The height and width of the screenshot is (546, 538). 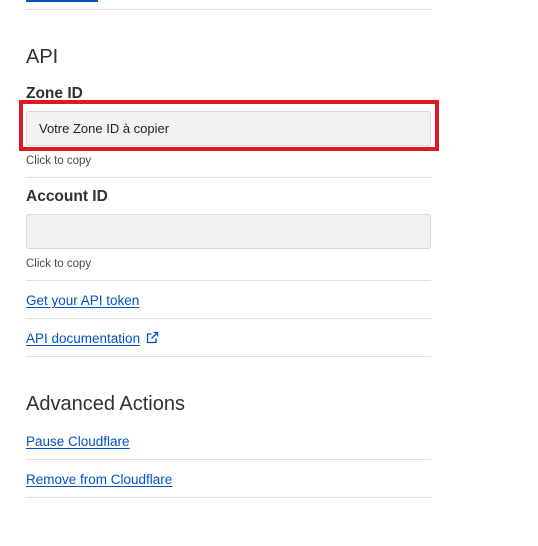 What do you see at coordinates (83, 338) in the screenshot?
I see `api-documentation-link: API documentation` at bounding box center [83, 338].